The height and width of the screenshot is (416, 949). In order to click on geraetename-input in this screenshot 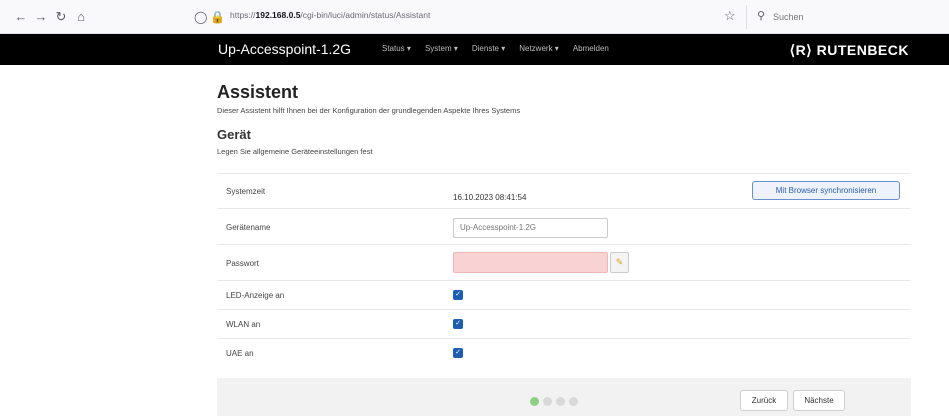, I will do `click(530, 227)`.